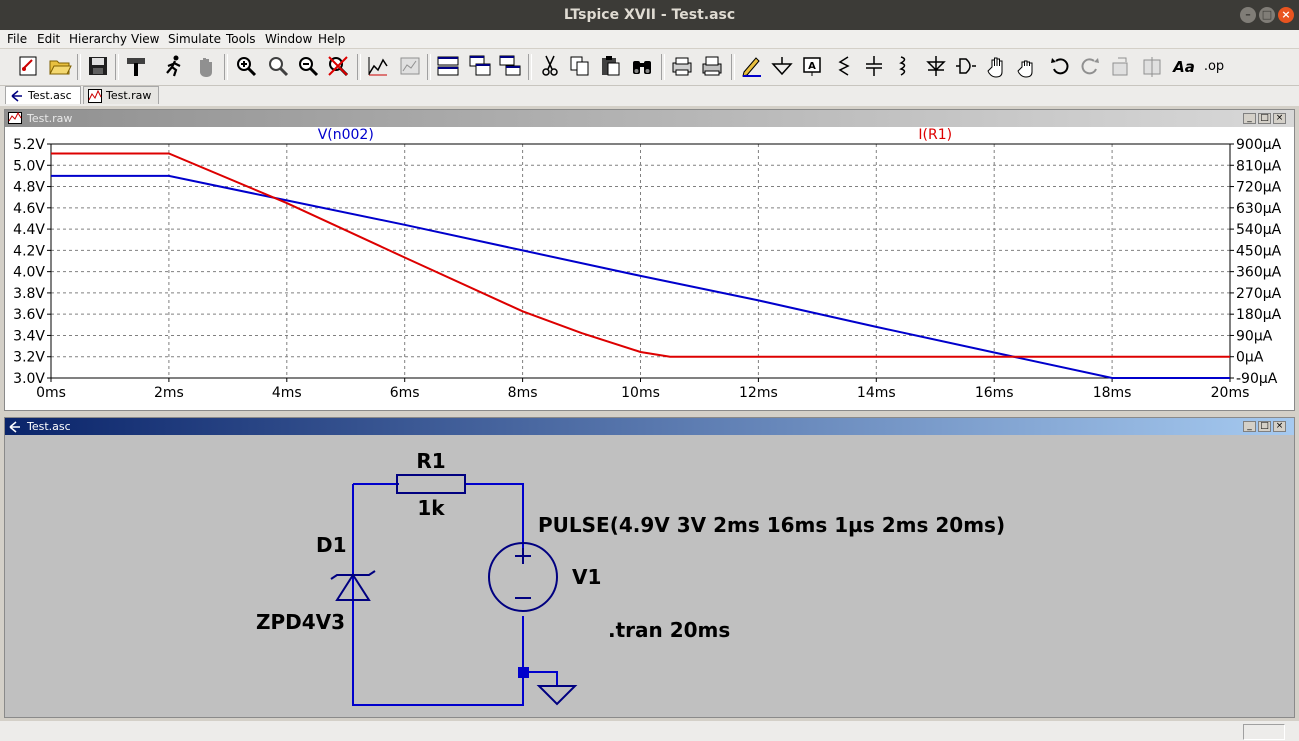  Describe the element at coordinates (649, 118) in the screenshot. I see `waveform-window-titlebar` at that location.